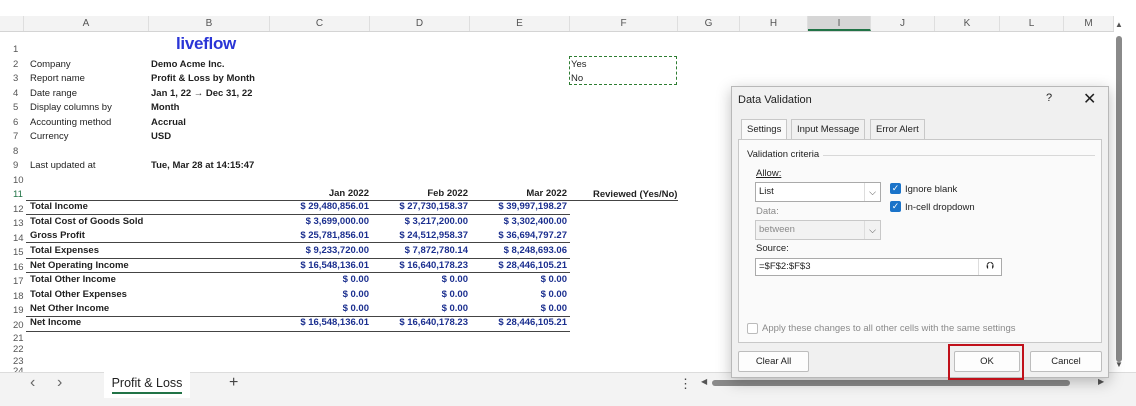 This screenshot has height=406, width=1136. I want to click on data-value: between, so click(777, 229).